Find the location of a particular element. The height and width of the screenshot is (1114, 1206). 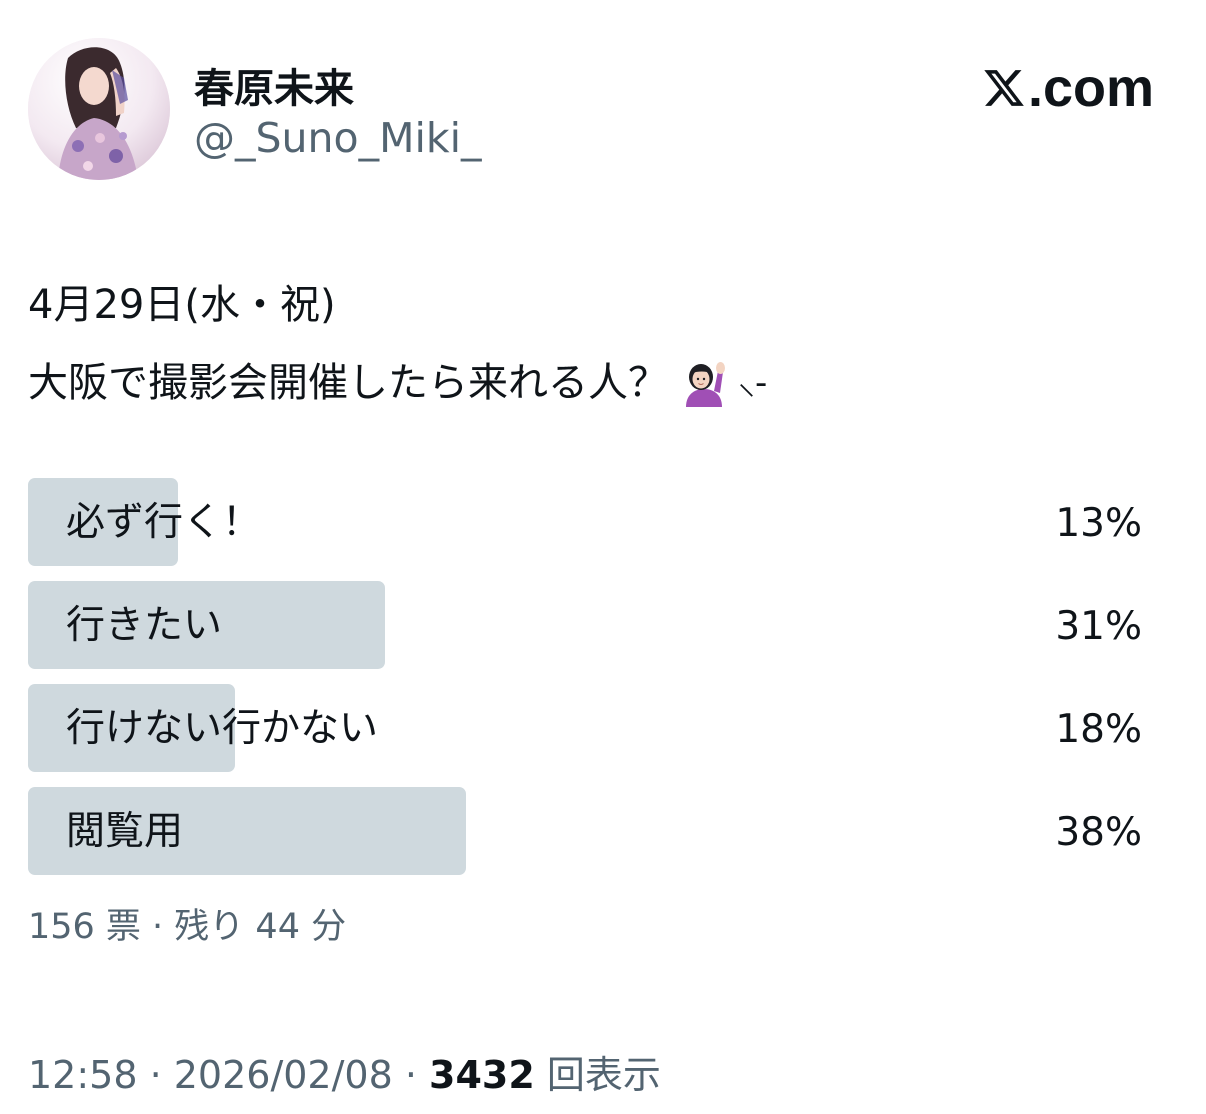

poll-option-percent: 13% is located at coordinates (1098, 523).